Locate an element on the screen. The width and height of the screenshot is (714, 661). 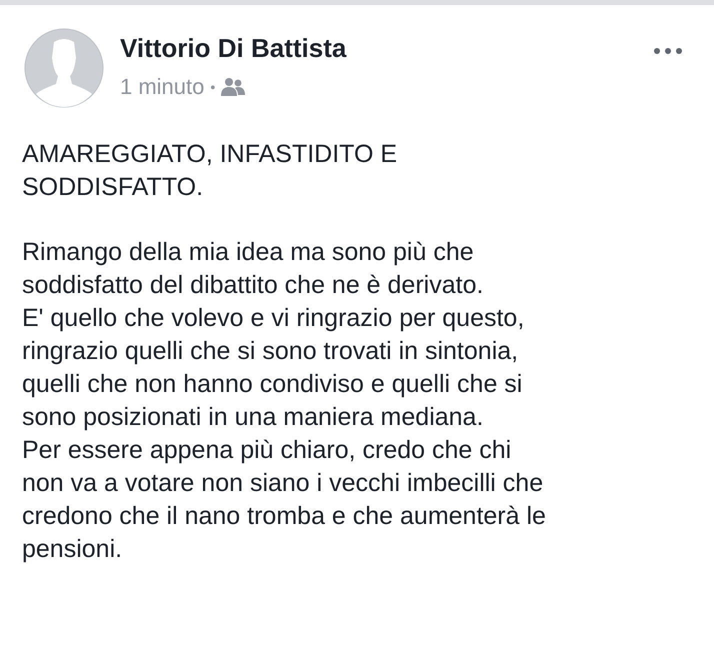
post-paragraph: AMAREGGIATO, INFASTIDITO E SODDISFATTO. is located at coordinates (210, 171).